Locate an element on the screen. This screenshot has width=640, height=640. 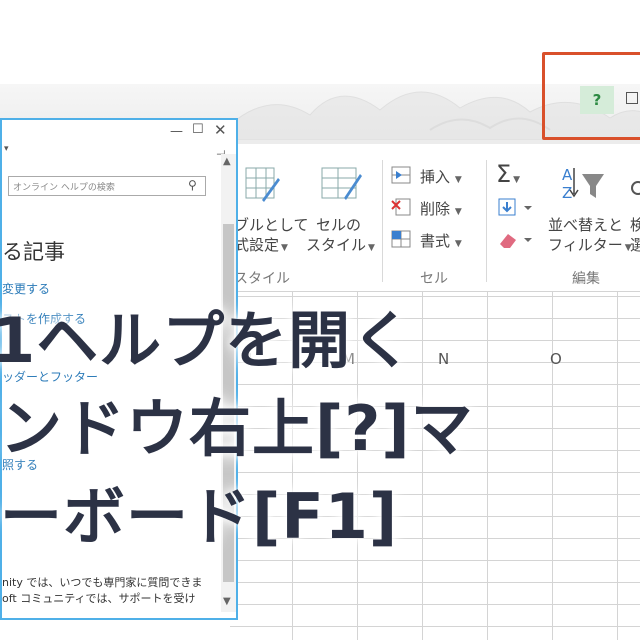
sort-filter-label-2: フィルター ▼ is located at coordinates (590, 244).